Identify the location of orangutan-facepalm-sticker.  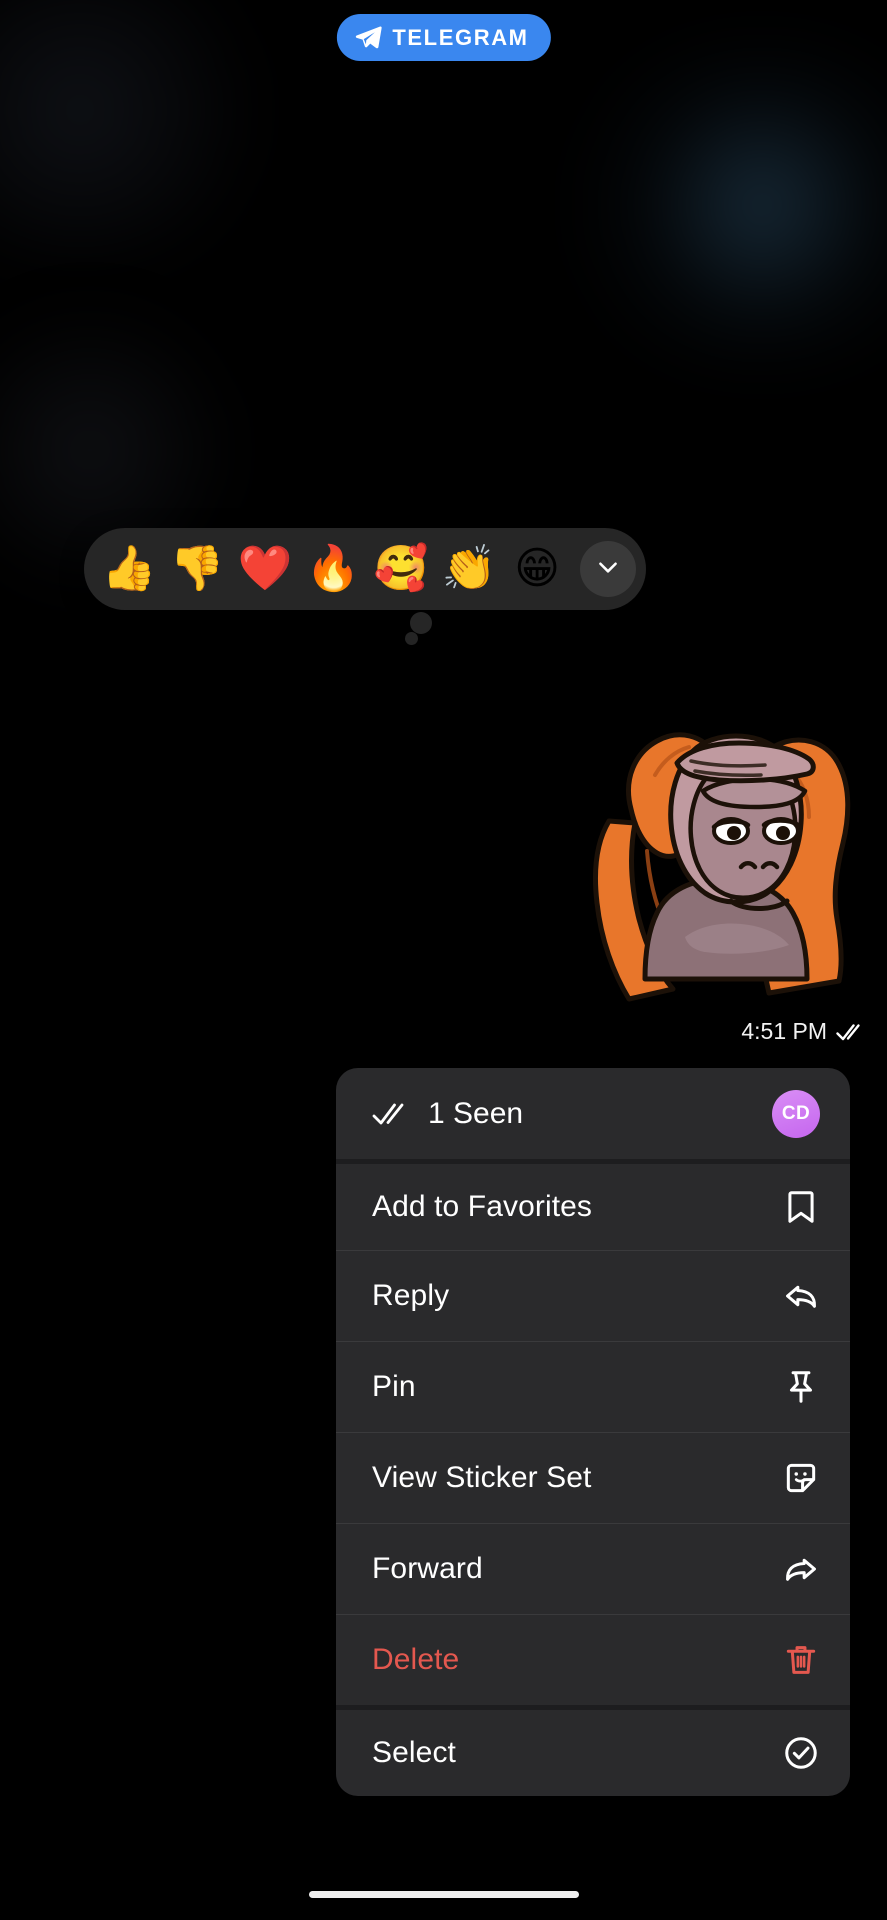
(700, 832).